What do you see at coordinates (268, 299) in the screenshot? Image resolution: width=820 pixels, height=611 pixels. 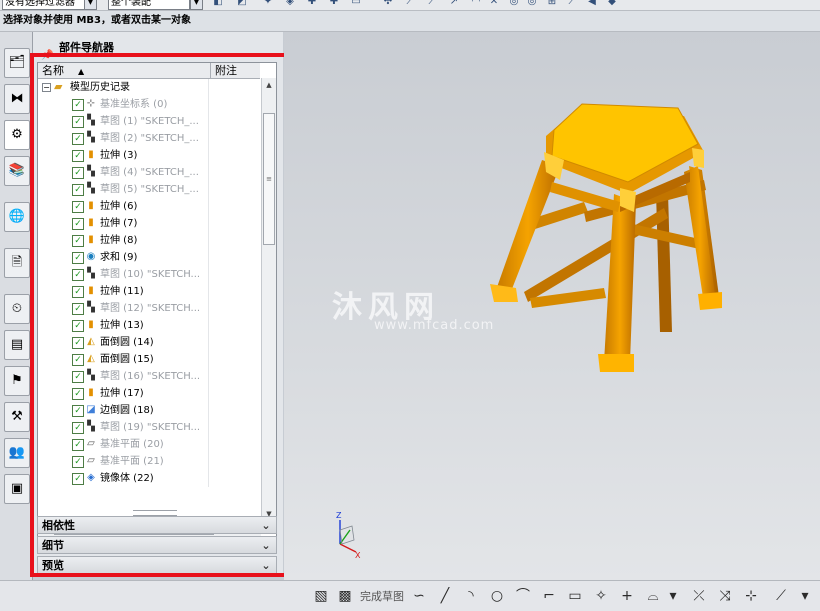 I see `vertical-scrollbar: ▲ ≡ ▼` at bounding box center [268, 299].